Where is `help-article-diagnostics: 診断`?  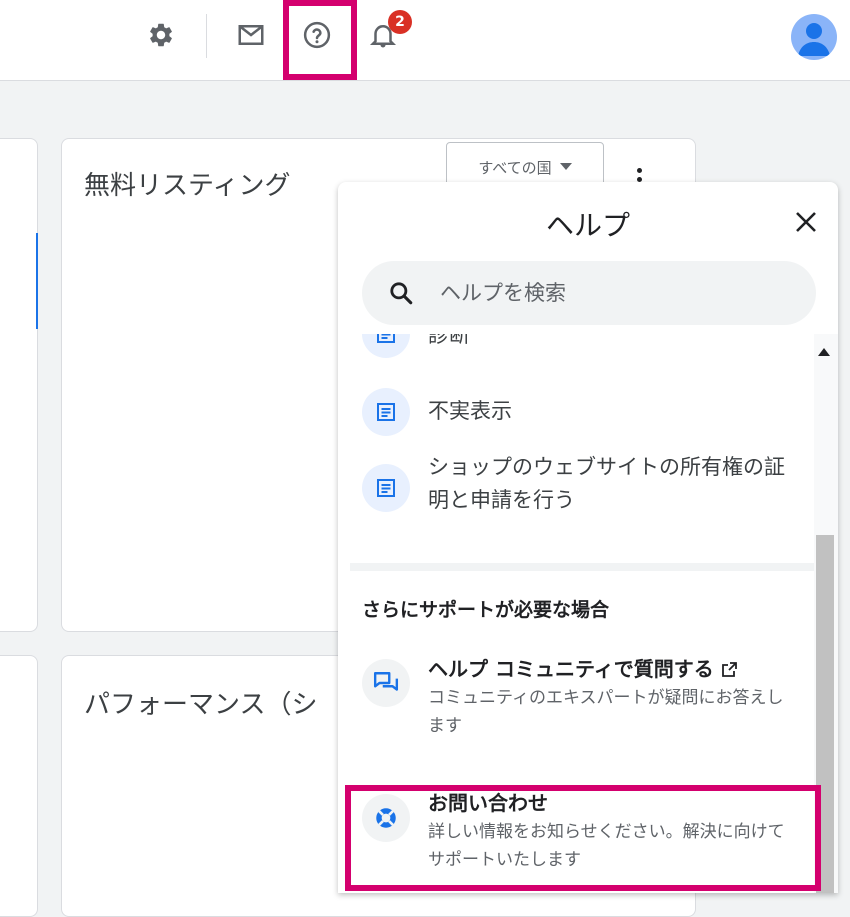
help-article-diagnostics: 診断 is located at coordinates (575, 346).